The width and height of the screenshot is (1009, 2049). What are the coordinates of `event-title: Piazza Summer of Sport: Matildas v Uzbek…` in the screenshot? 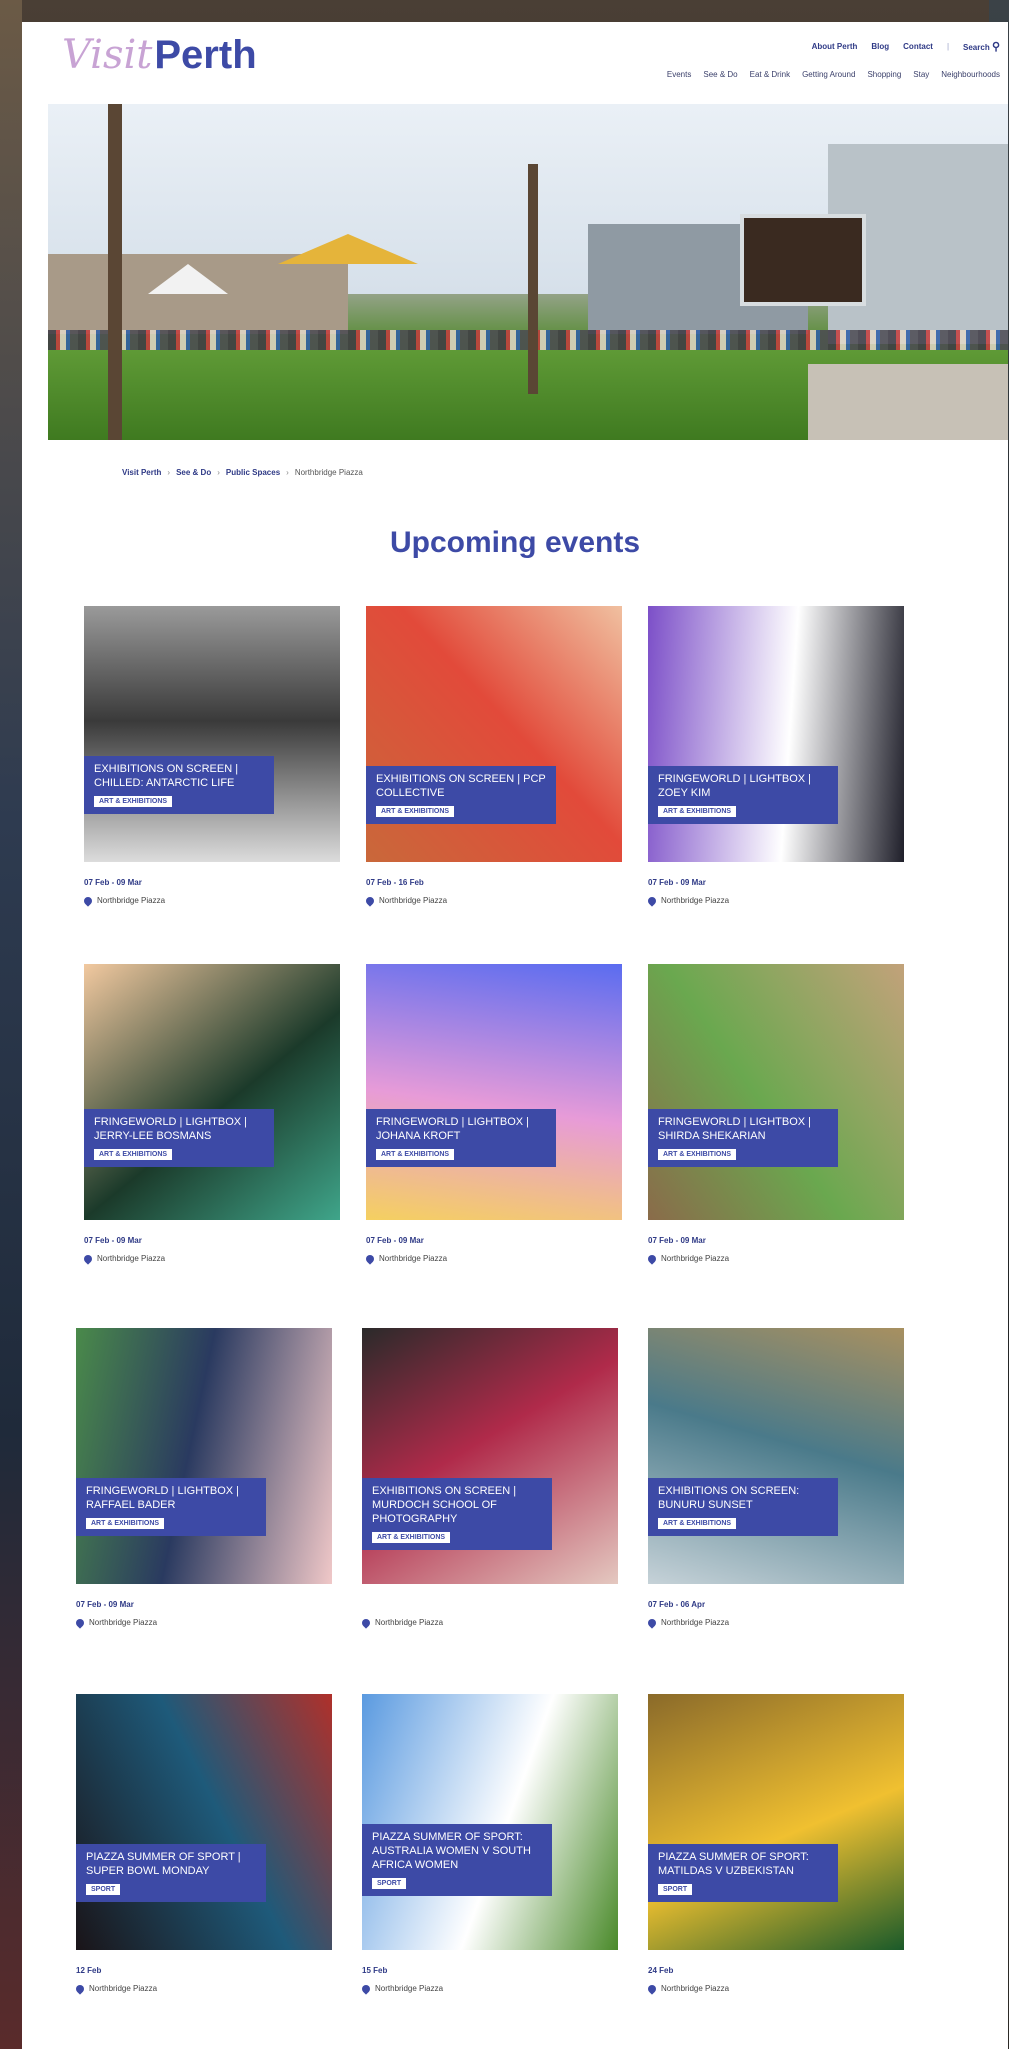 It's located at (743, 1864).